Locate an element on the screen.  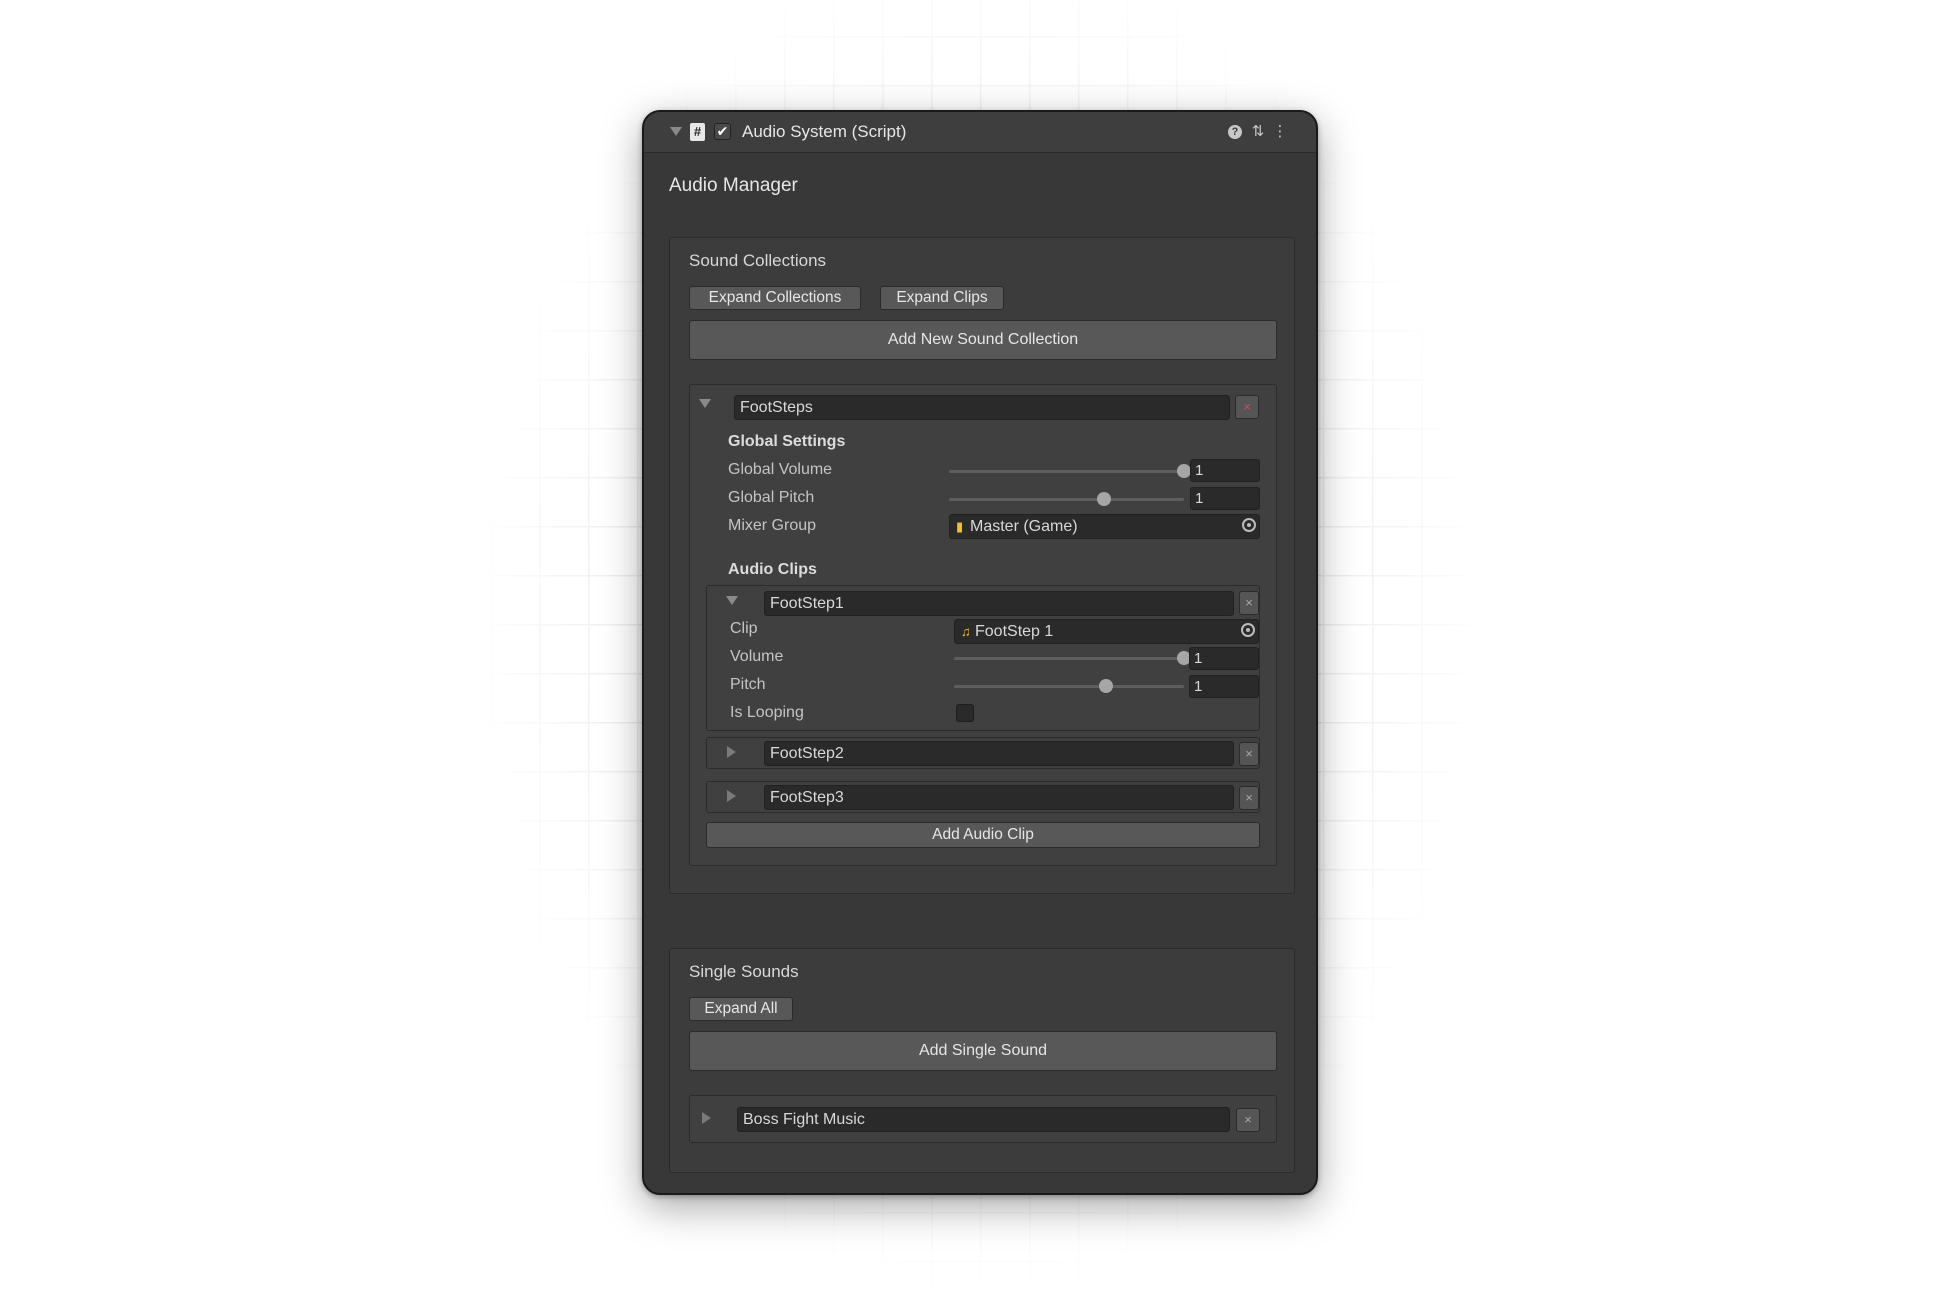
global-pitch-slider-track is located at coordinates (1066, 499).